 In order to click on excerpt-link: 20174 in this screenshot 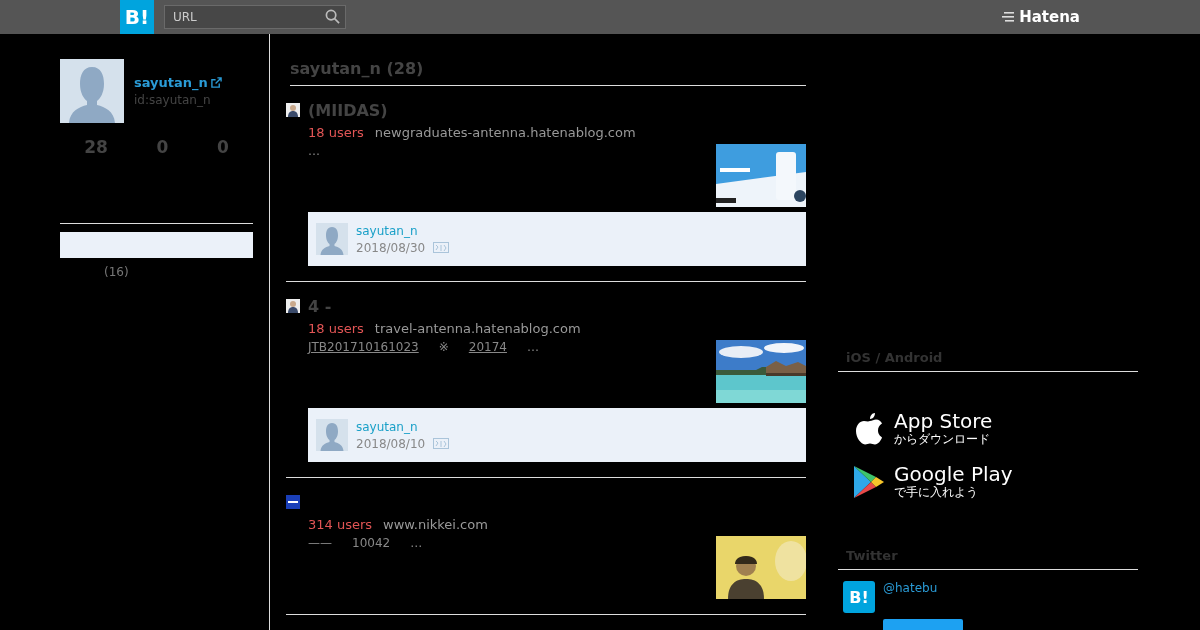, I will do `click(487, 347)`.